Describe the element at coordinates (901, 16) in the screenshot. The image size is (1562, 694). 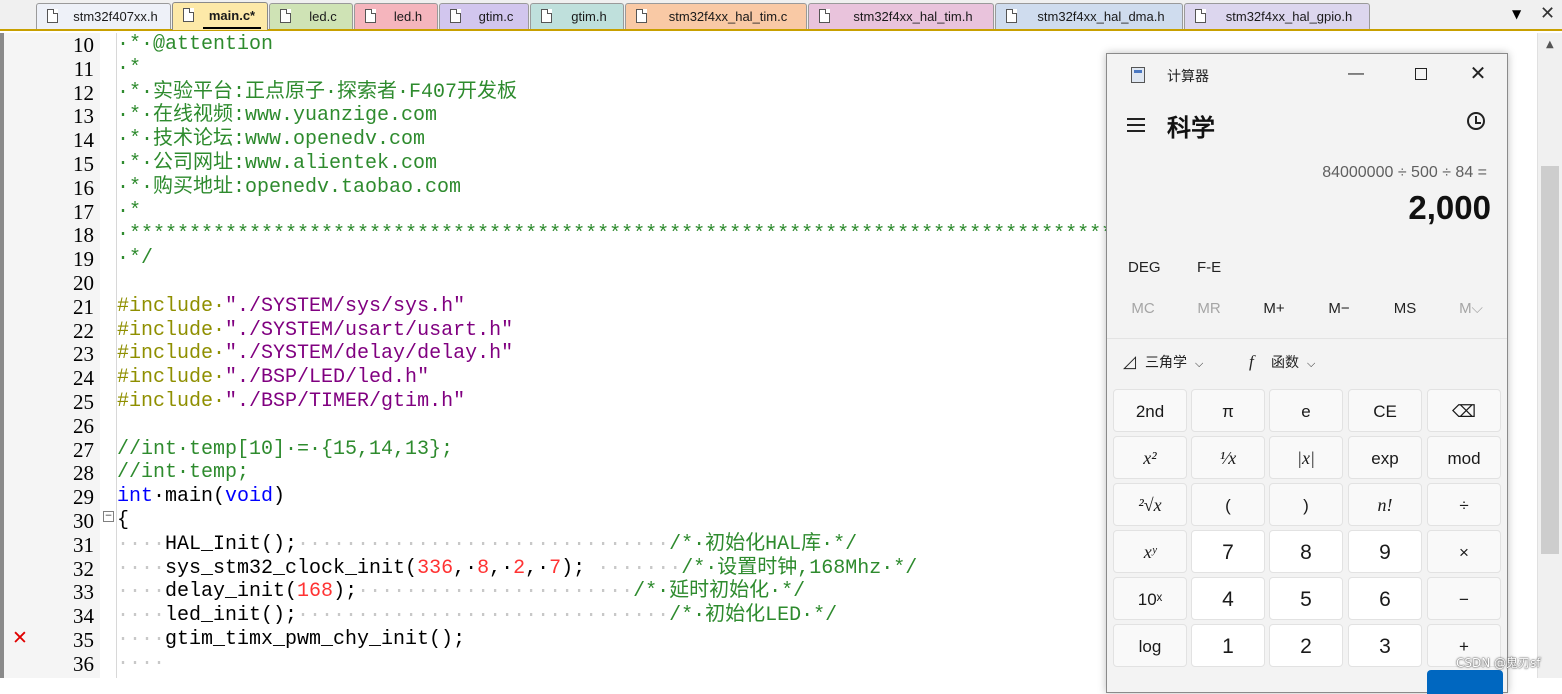
I see `tab-stm32f4xx-hal-tim-h: stm32f4xx_hal_tim.h` at that location.